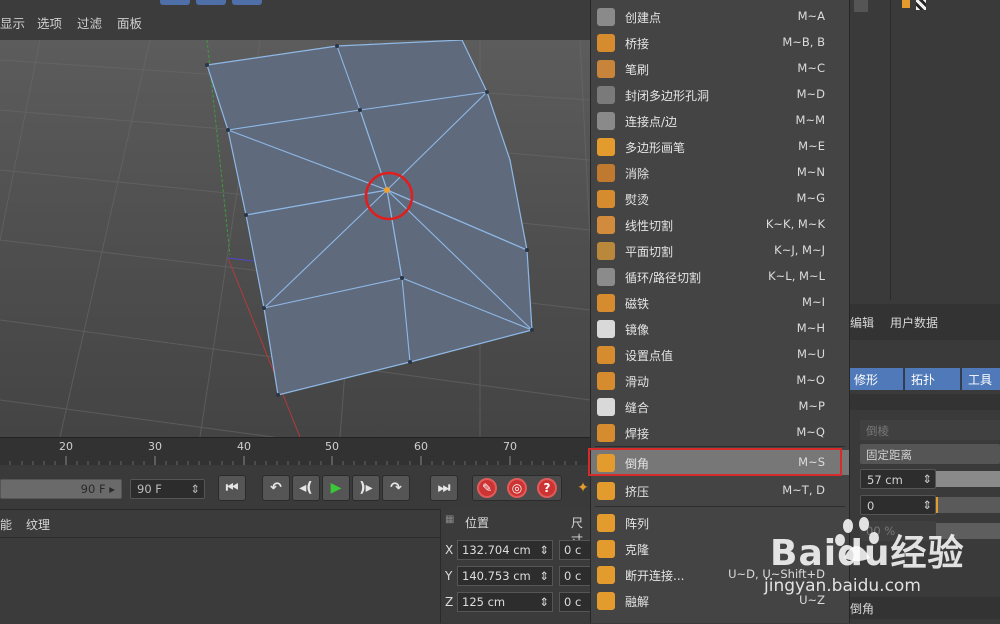 This screenshot has height=624, width=1000. What do you see at coordinates (720, 42) in the screenshot?
I see `menu-item-bridge: 桥接 M~B, B` at bounding box center [720, 42].